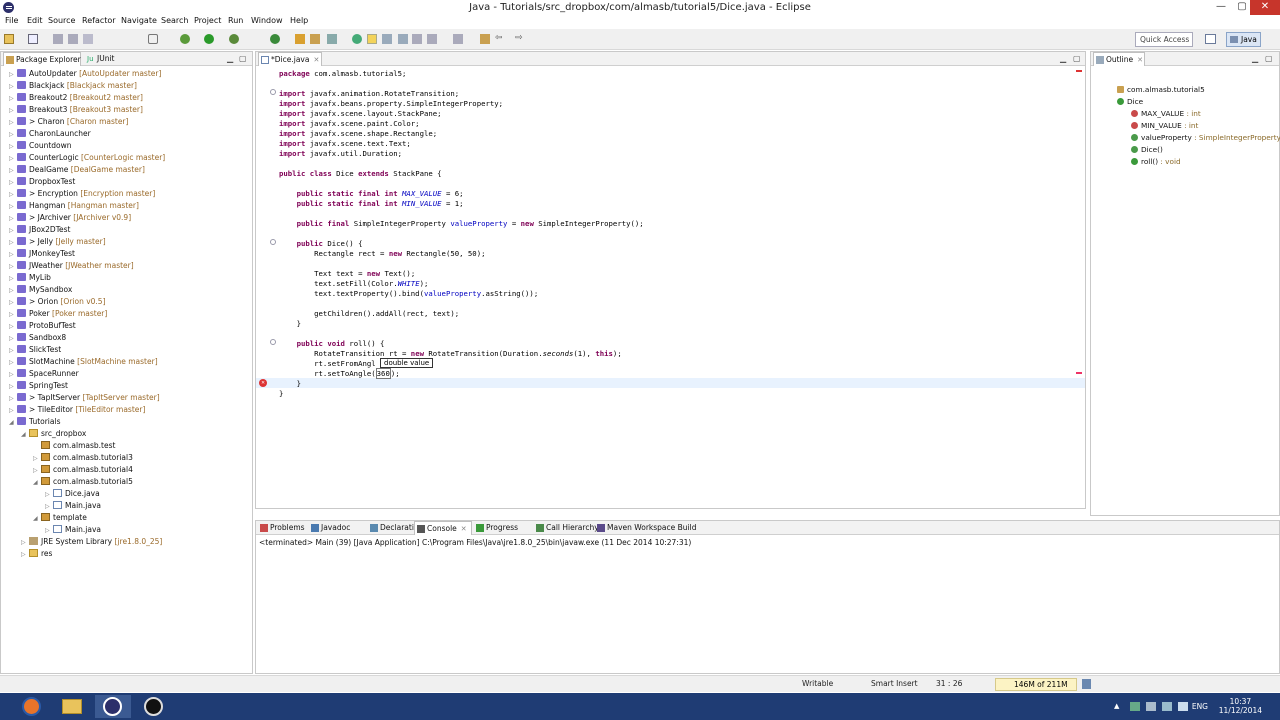  Describe the element at coordinates (1077, 58) in the screenshot. I see `maximize-editor-icon: ▢` at that location.